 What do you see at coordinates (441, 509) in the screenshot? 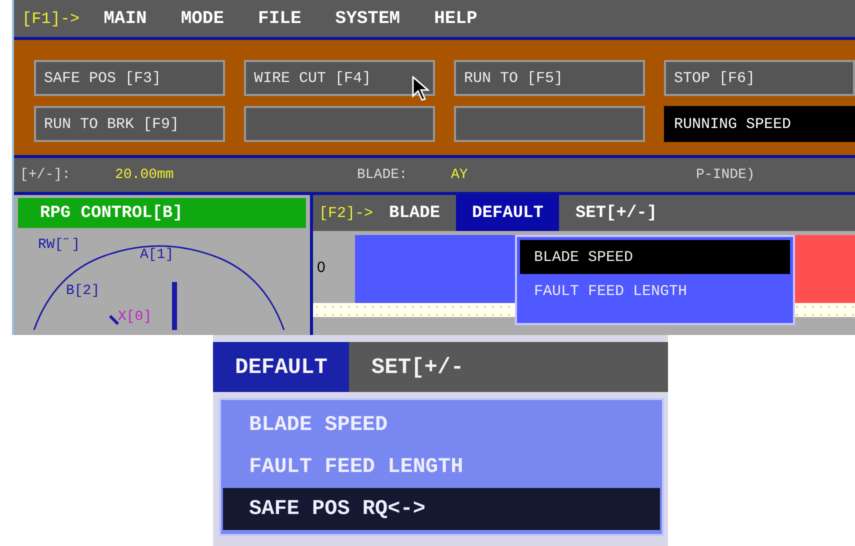
I see `dropdown-item: SAFE POS RQ<->` at bounding box center [441, 509].